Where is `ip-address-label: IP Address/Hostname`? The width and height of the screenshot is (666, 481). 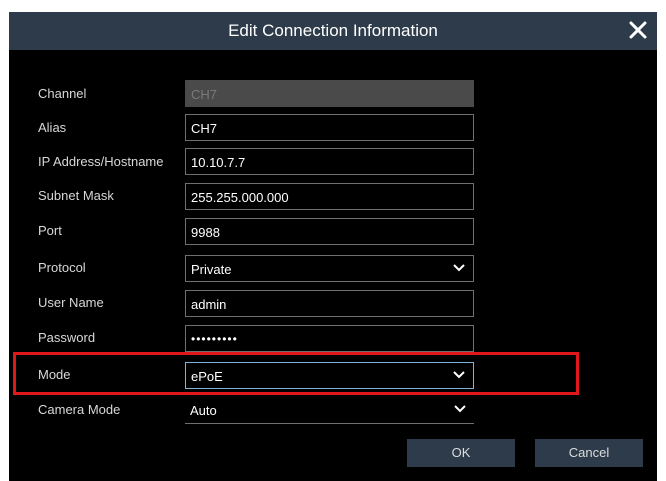
ip-address-label: IP Address/Hostname is located at coordinates (101, 161).